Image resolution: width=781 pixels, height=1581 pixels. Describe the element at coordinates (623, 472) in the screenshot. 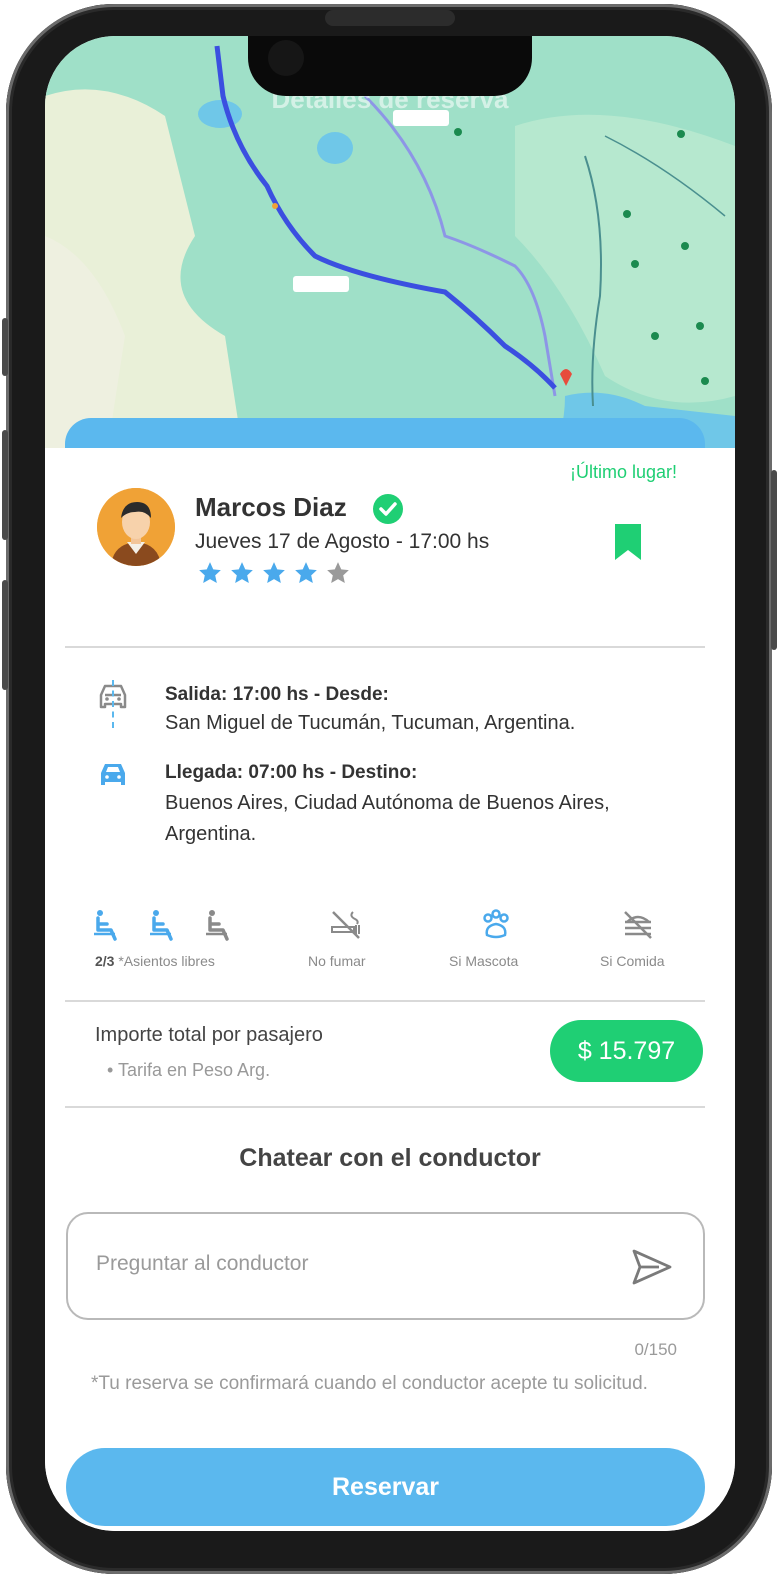

I see `last-seat-badge: ¡Último lugar!` at that location.